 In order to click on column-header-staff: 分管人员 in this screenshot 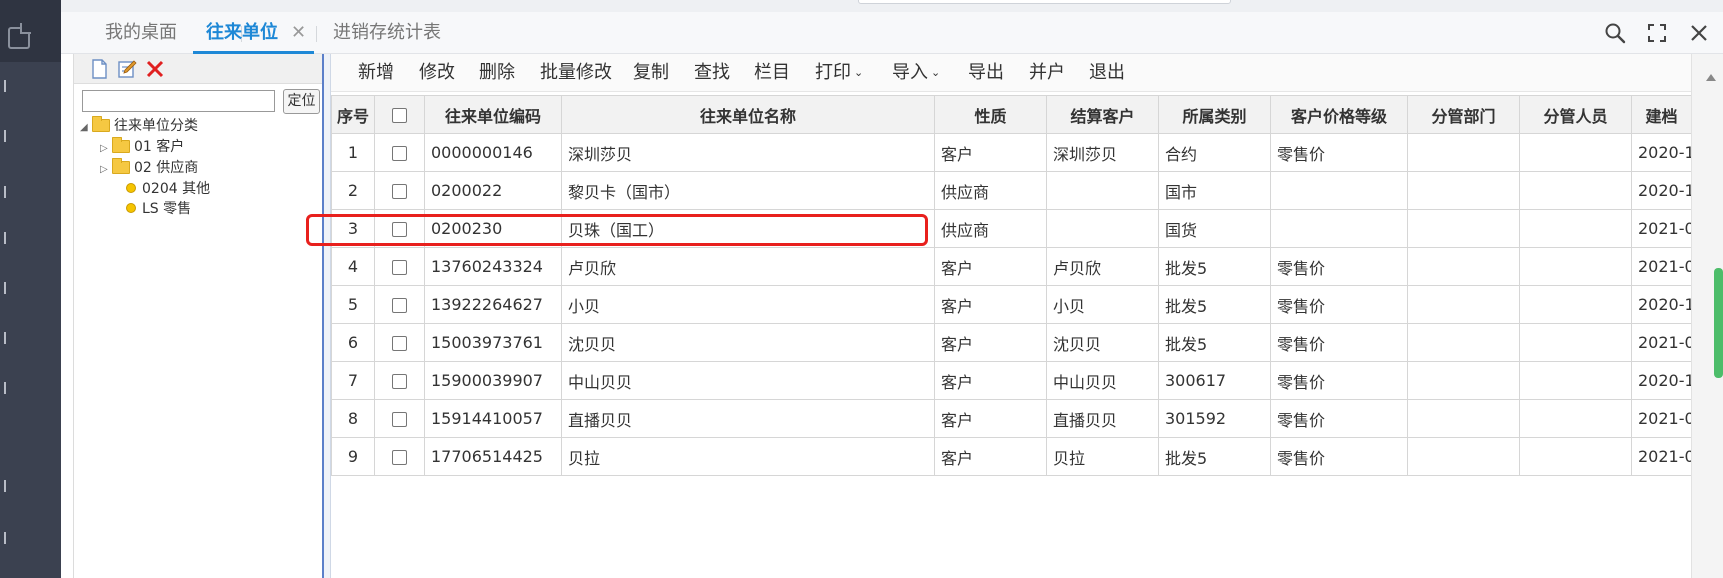, I will do `click(1575, 114)`.